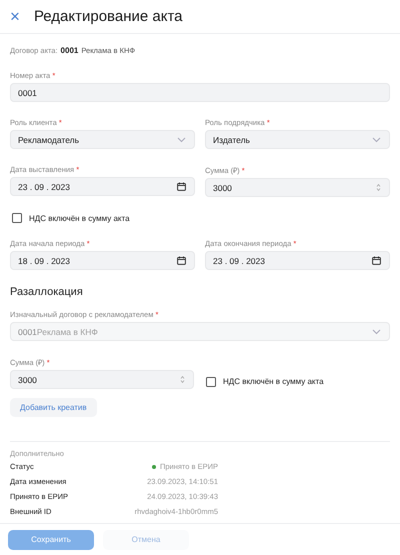 Image resolution: width=400 pixels, height=555 pixels. Describe the element at coordinates (53, 407) in the screenshot. I see `add-creative-button: Добавить креатив` at that location.